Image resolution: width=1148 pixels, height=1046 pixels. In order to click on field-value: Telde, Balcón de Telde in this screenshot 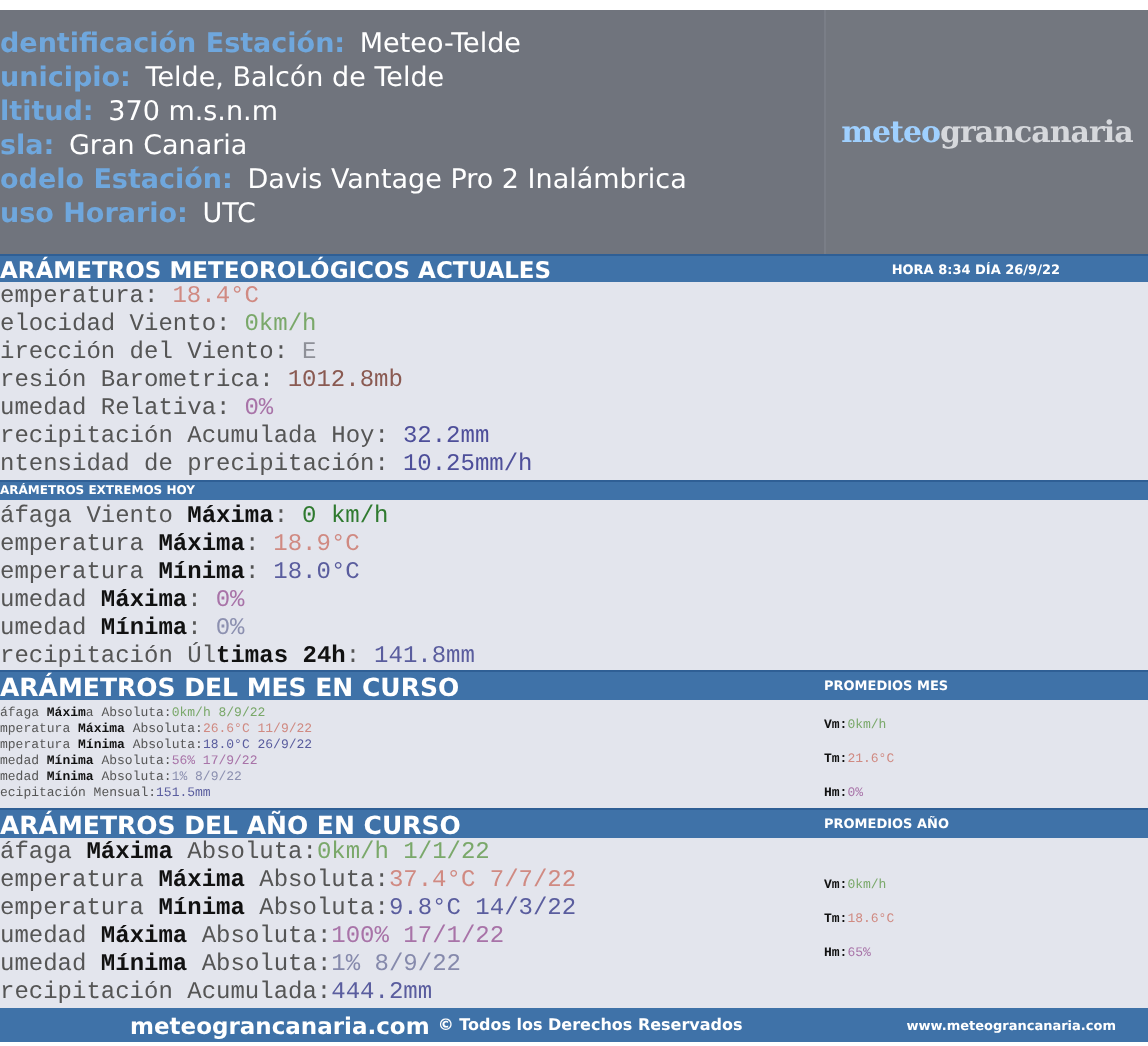, I will do `click(295, 78)`.